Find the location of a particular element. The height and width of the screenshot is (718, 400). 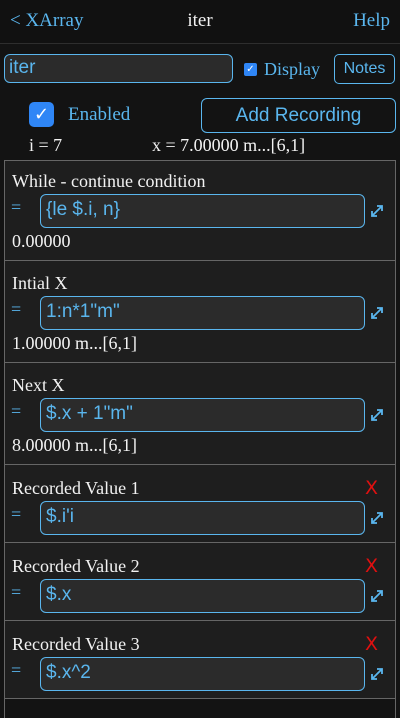

name-input: iter is located at coordinates (118, 68).